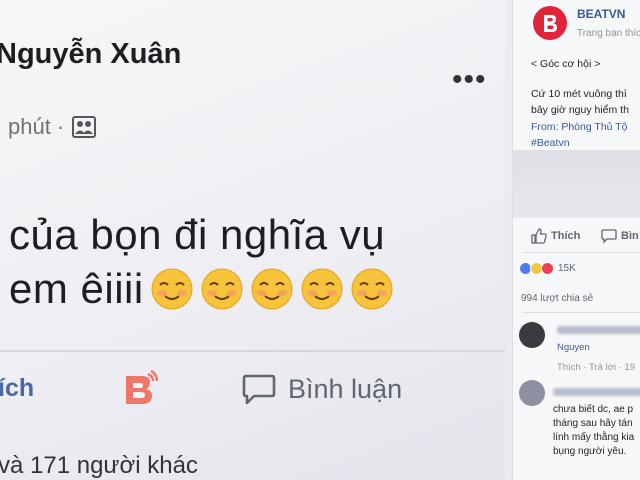 Image resolution: width=640 pixels, height=480 pixels. Describe the element at coordinates (469, 80) in the screenshot. I see `more-options-button: •••` at that location.